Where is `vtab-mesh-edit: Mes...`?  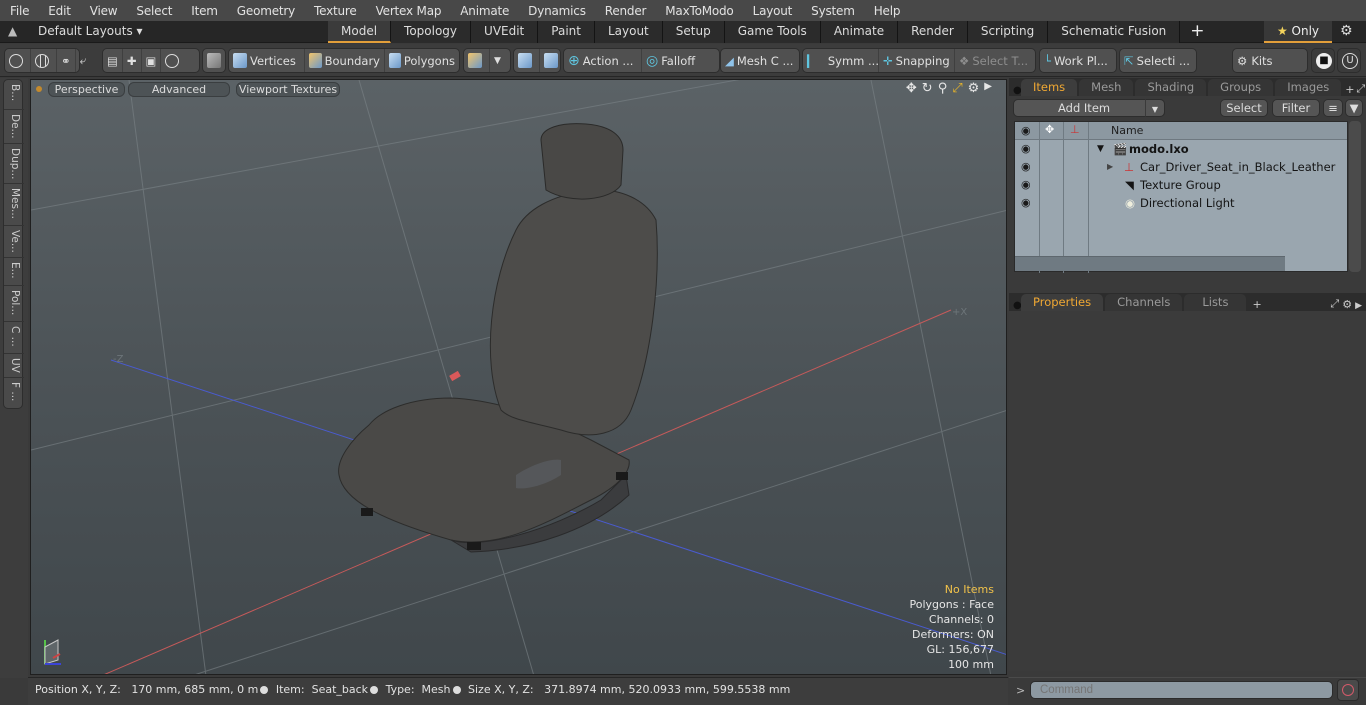 vtab-mesh-edit: Mes... is located at coordinates (14, 205).